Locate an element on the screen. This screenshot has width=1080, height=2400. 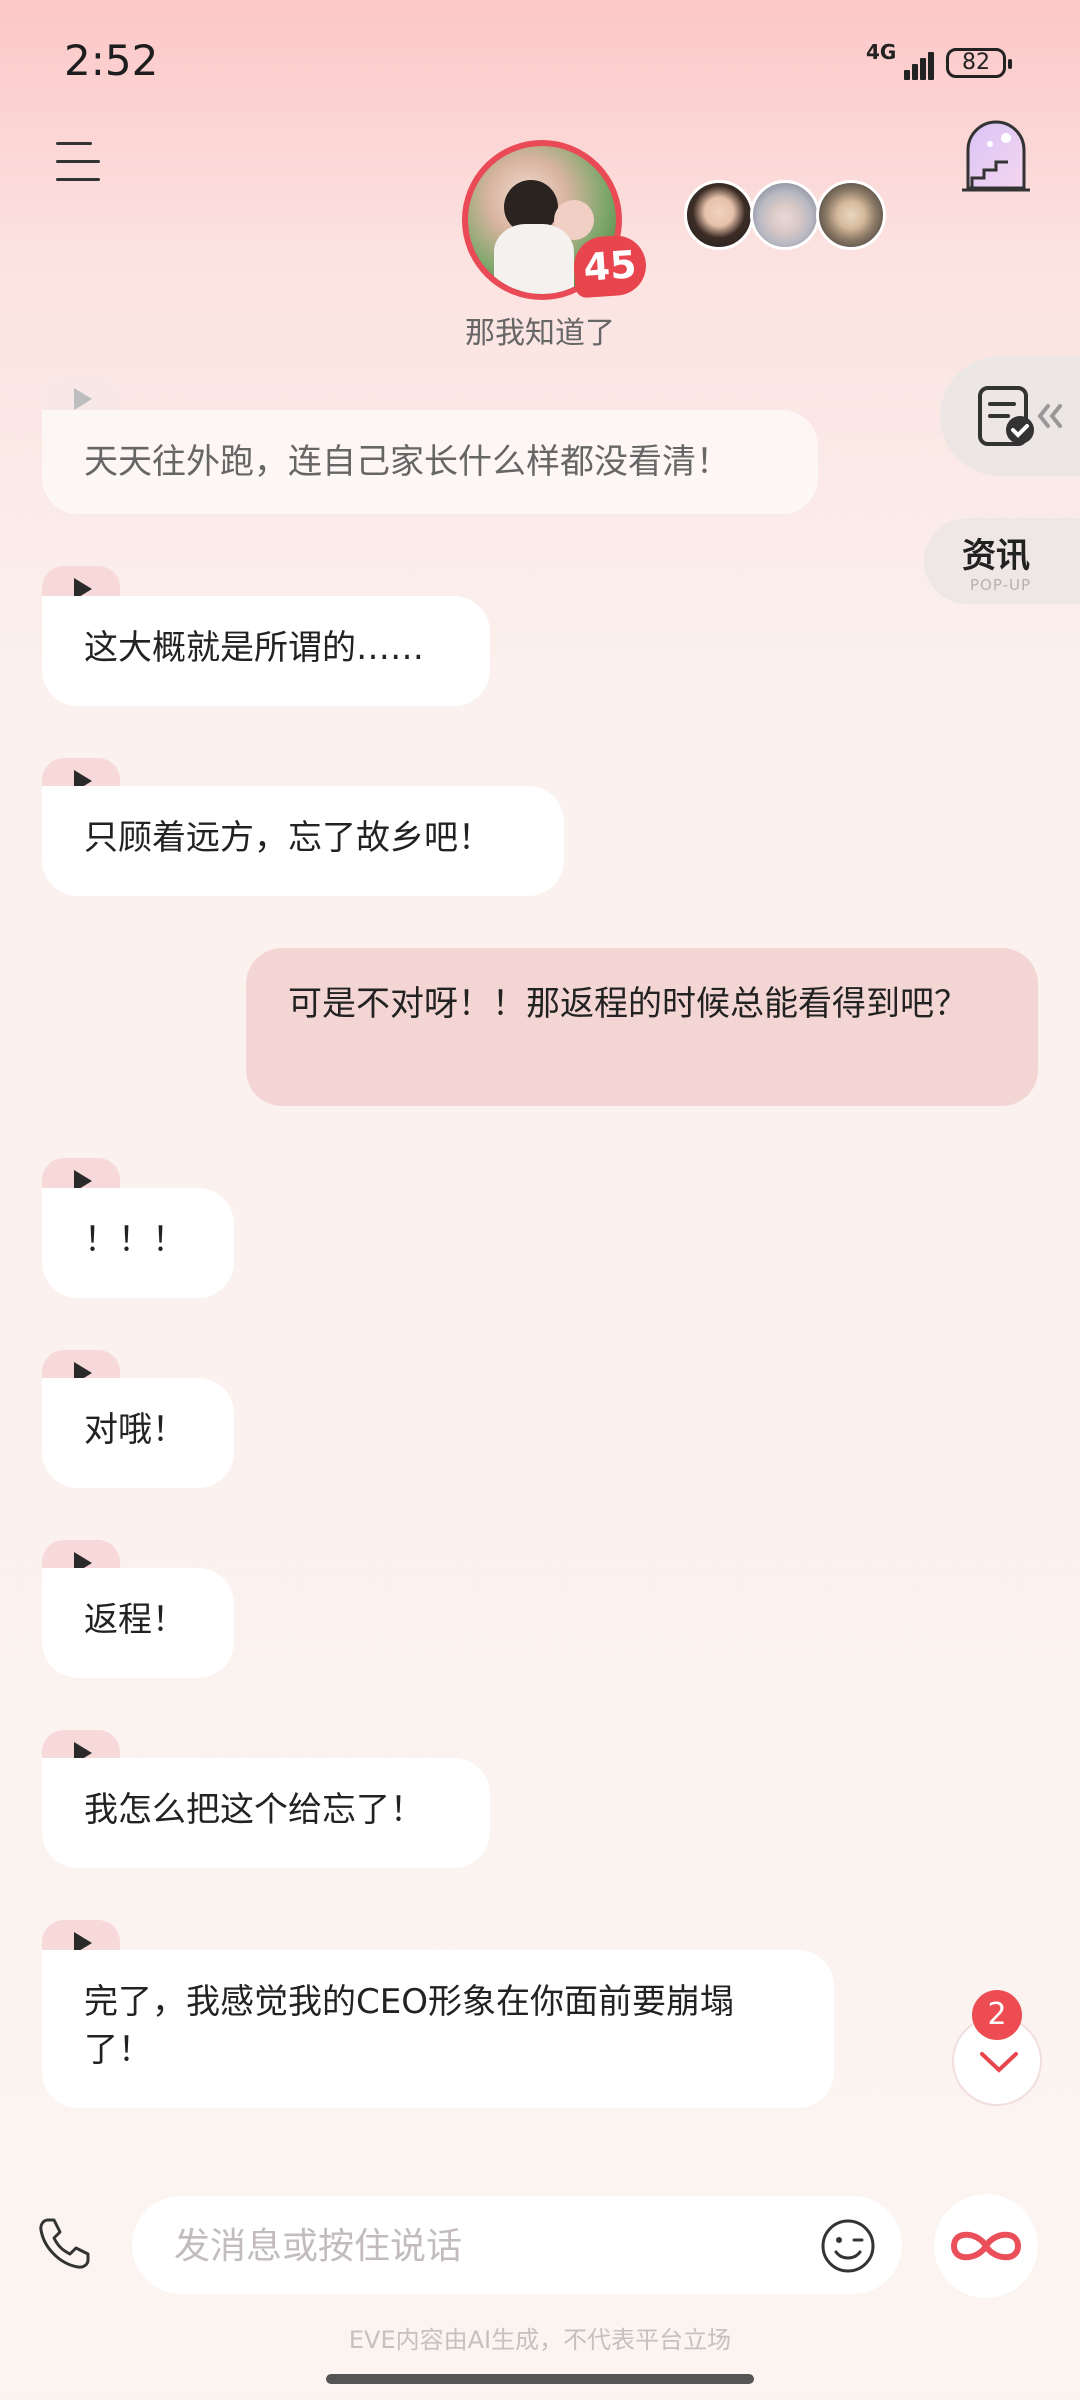
infinity-icon is located at coordinates (986, 2246).